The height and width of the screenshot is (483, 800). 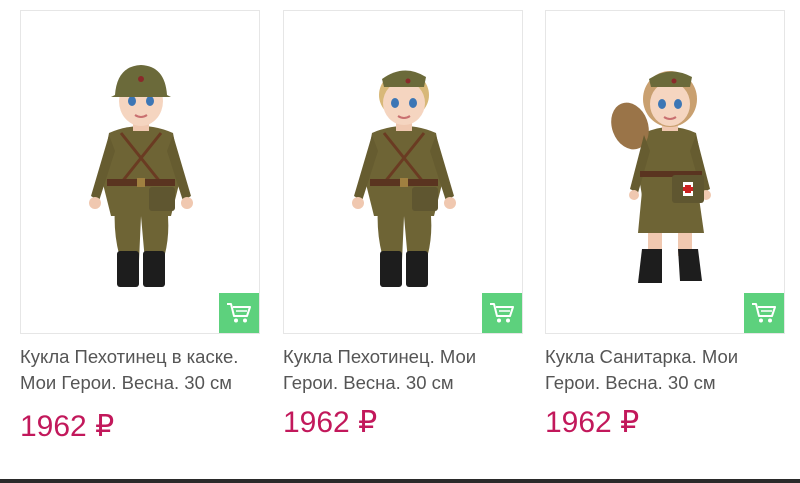 What do you see at coordinates (661, 177) in the screenshot?
I see `doll-nurse-image` at bounding box center [661, 177].